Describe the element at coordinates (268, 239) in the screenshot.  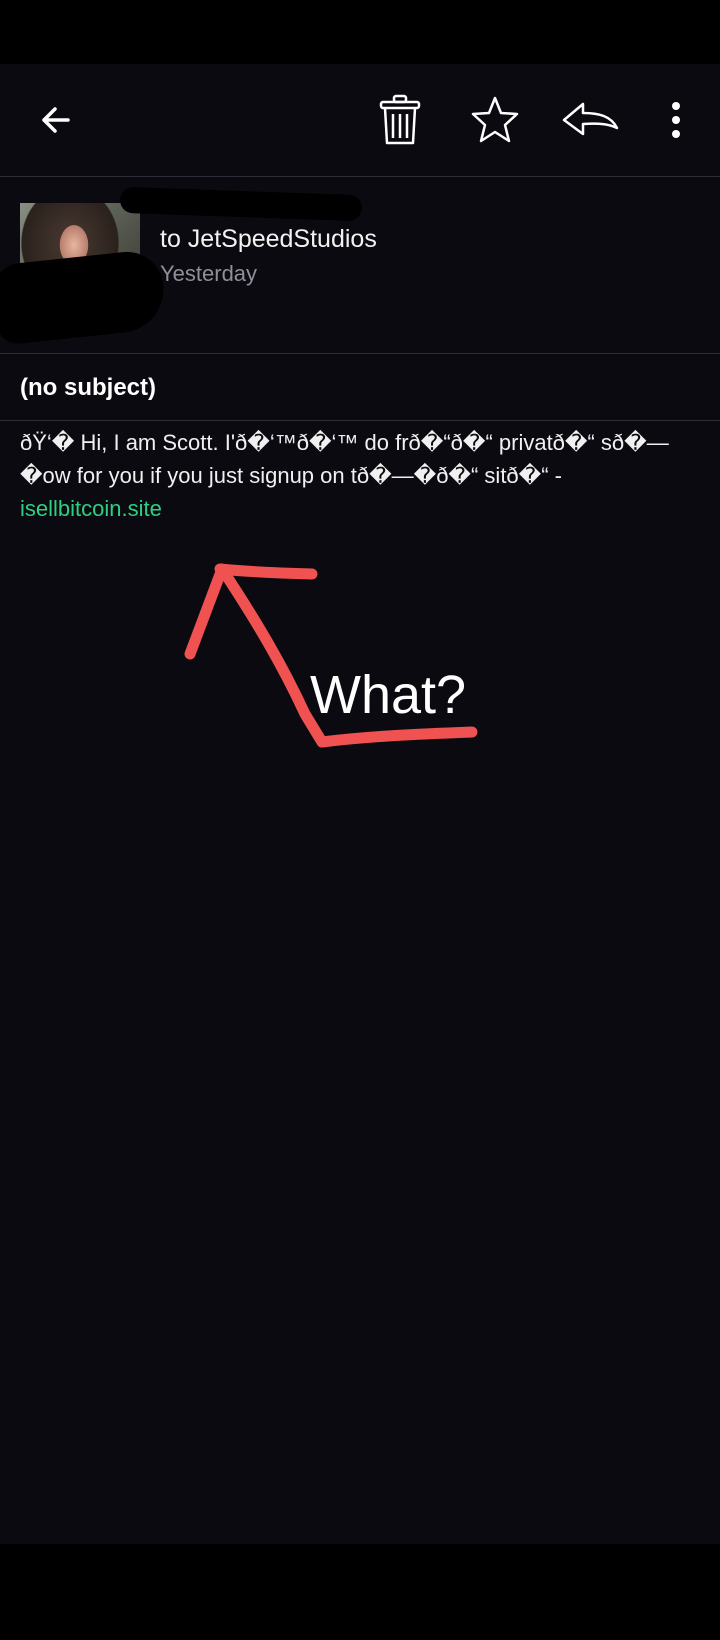
I see `recipient-line: to JetSpeedStudios` at that location.